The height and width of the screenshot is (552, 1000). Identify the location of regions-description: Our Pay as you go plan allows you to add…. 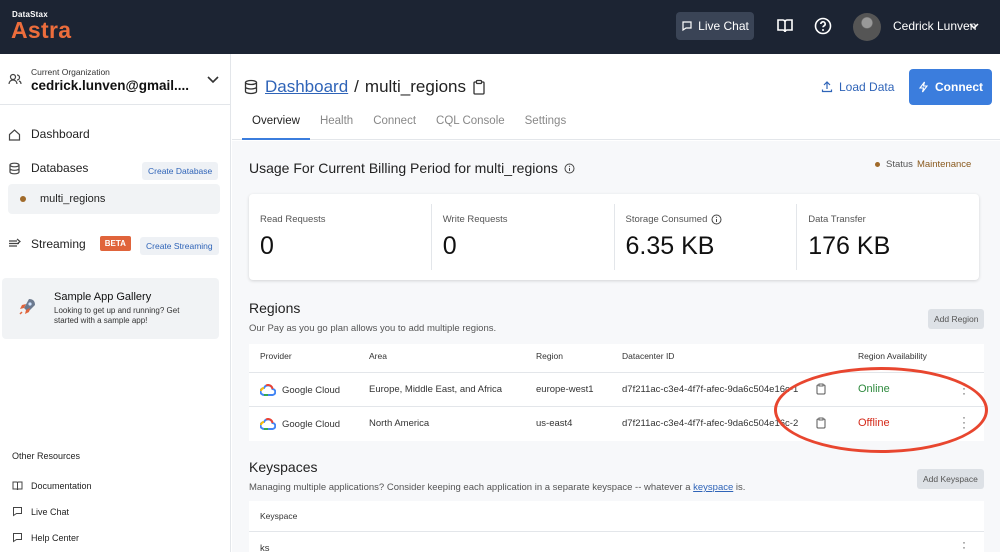
(373, 328).